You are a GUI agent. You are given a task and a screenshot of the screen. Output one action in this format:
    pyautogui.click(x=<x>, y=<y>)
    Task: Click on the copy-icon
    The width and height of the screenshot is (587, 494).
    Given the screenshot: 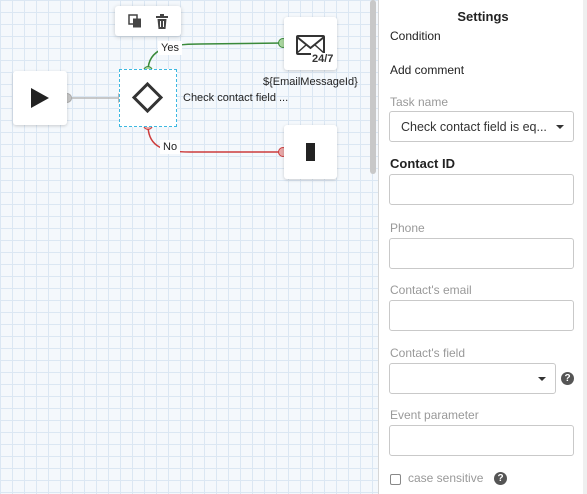 What is the action you would take?
    pyautogui.click(x=134, y=21)
    